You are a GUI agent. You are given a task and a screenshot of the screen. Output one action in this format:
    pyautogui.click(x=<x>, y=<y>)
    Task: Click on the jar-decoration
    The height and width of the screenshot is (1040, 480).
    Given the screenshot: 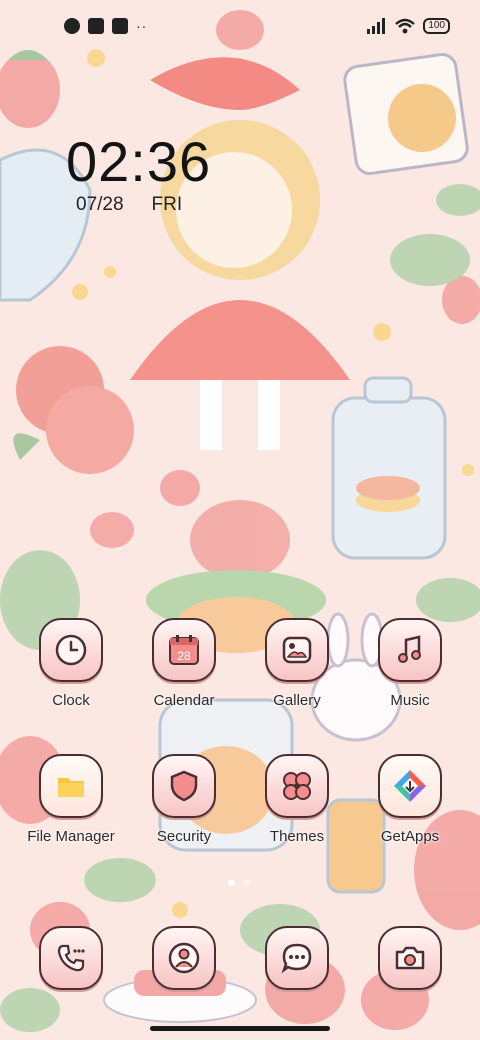 What is the action you would take?
    pyautogui.click(x=389, y=468)
    